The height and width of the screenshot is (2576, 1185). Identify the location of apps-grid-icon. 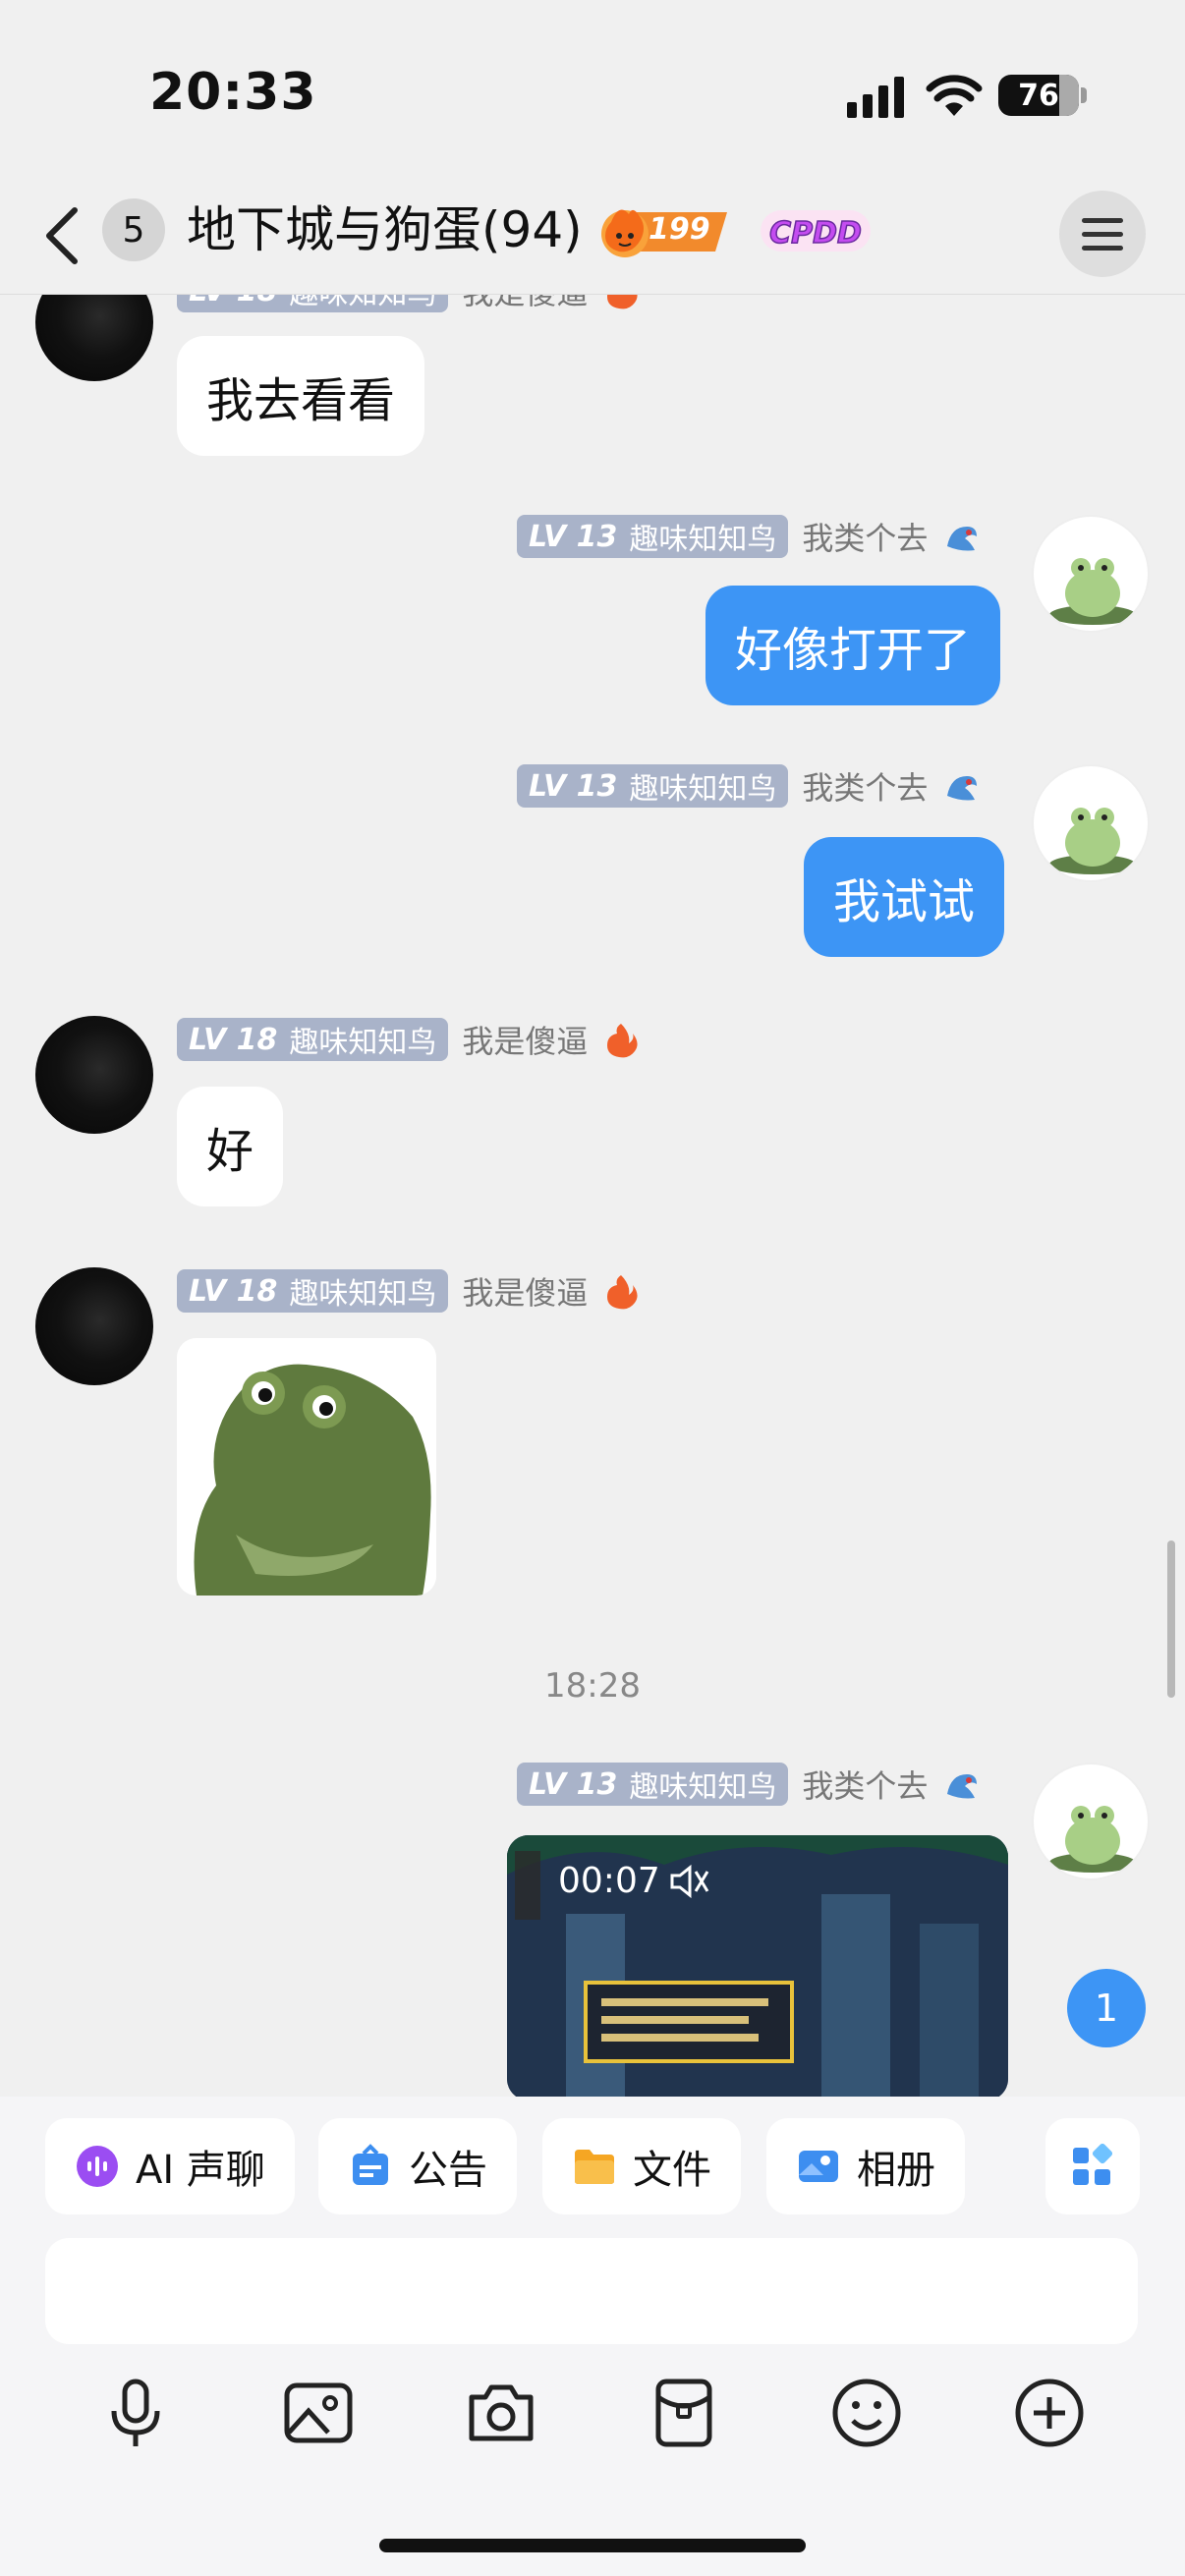
(1093, 2164).